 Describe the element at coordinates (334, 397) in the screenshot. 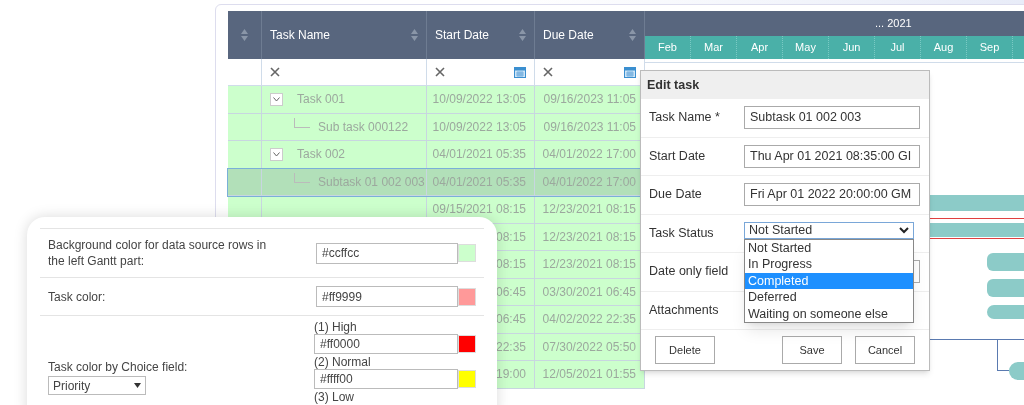

I see `choice-label: (3) Low` at that location.